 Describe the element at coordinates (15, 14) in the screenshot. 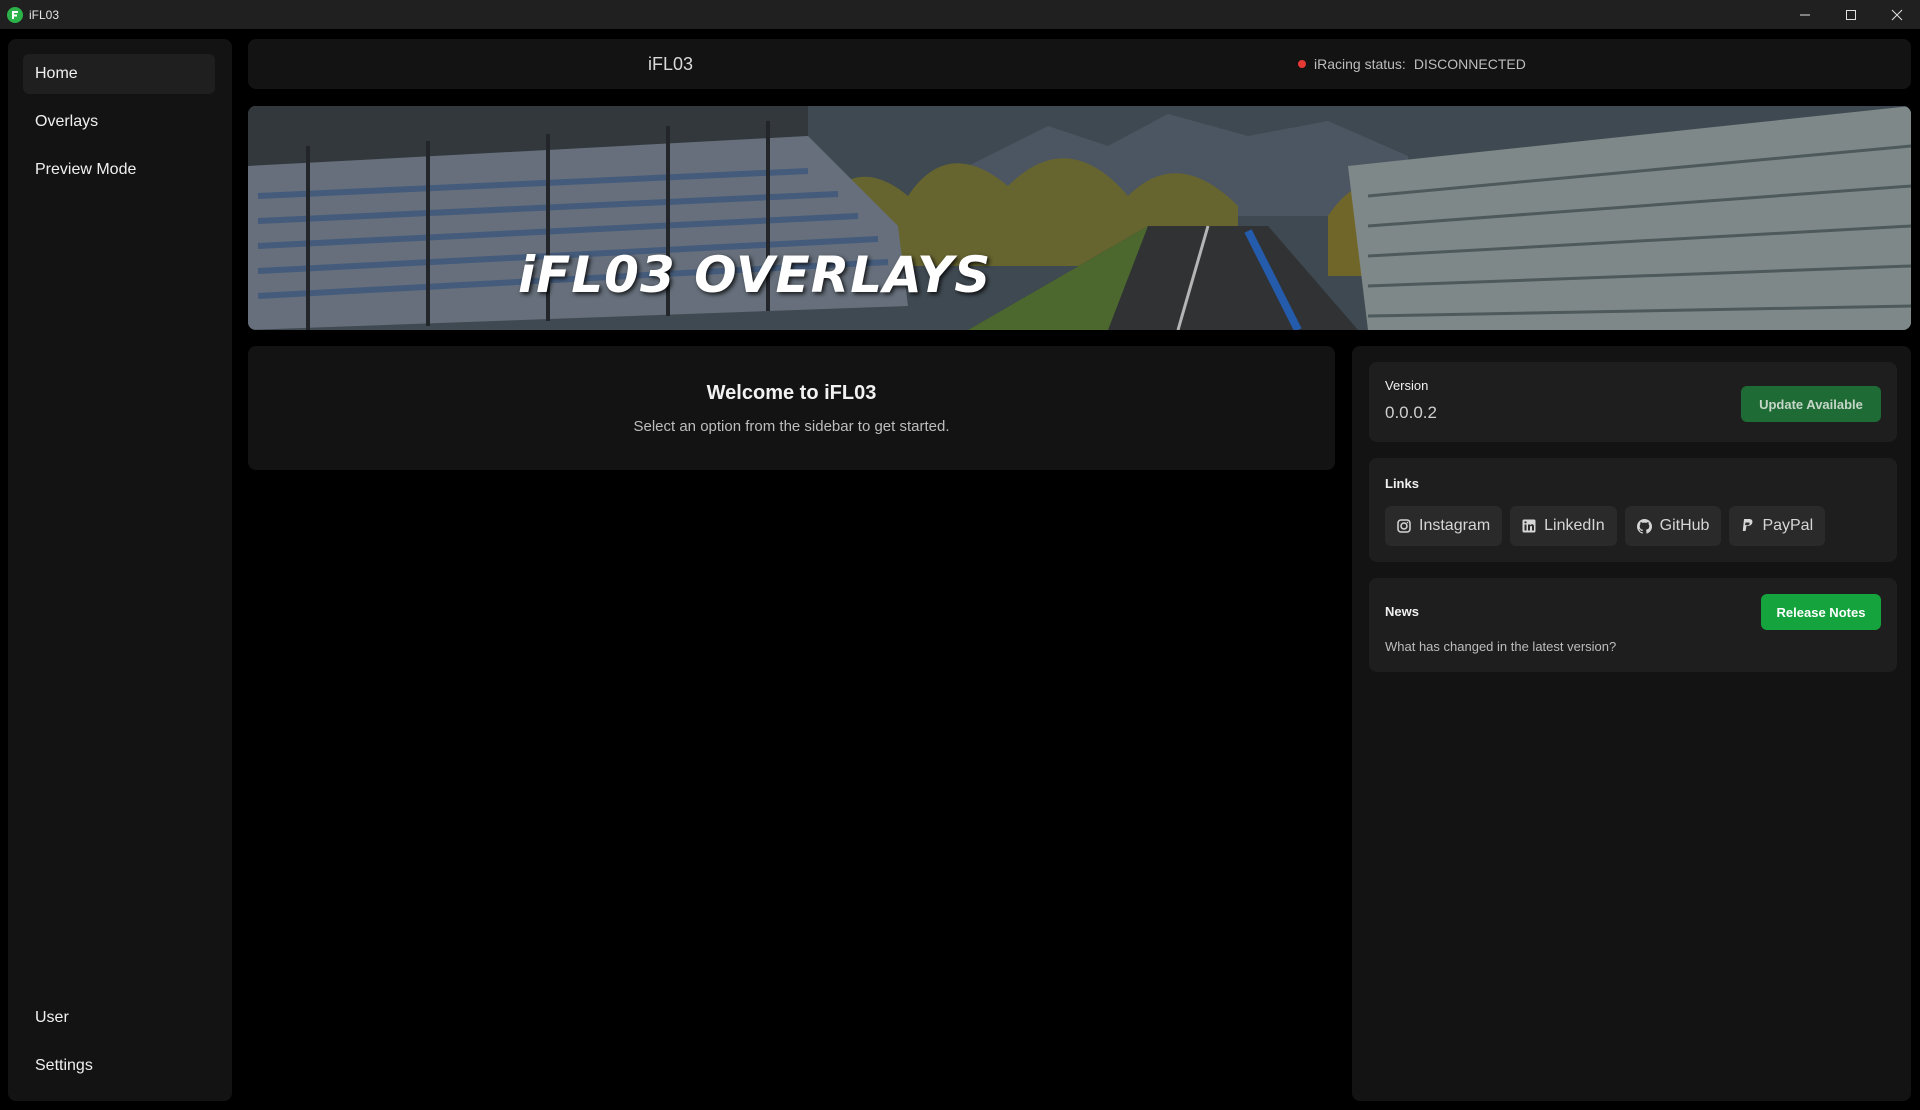

I see `app-logo-icon` at that location.